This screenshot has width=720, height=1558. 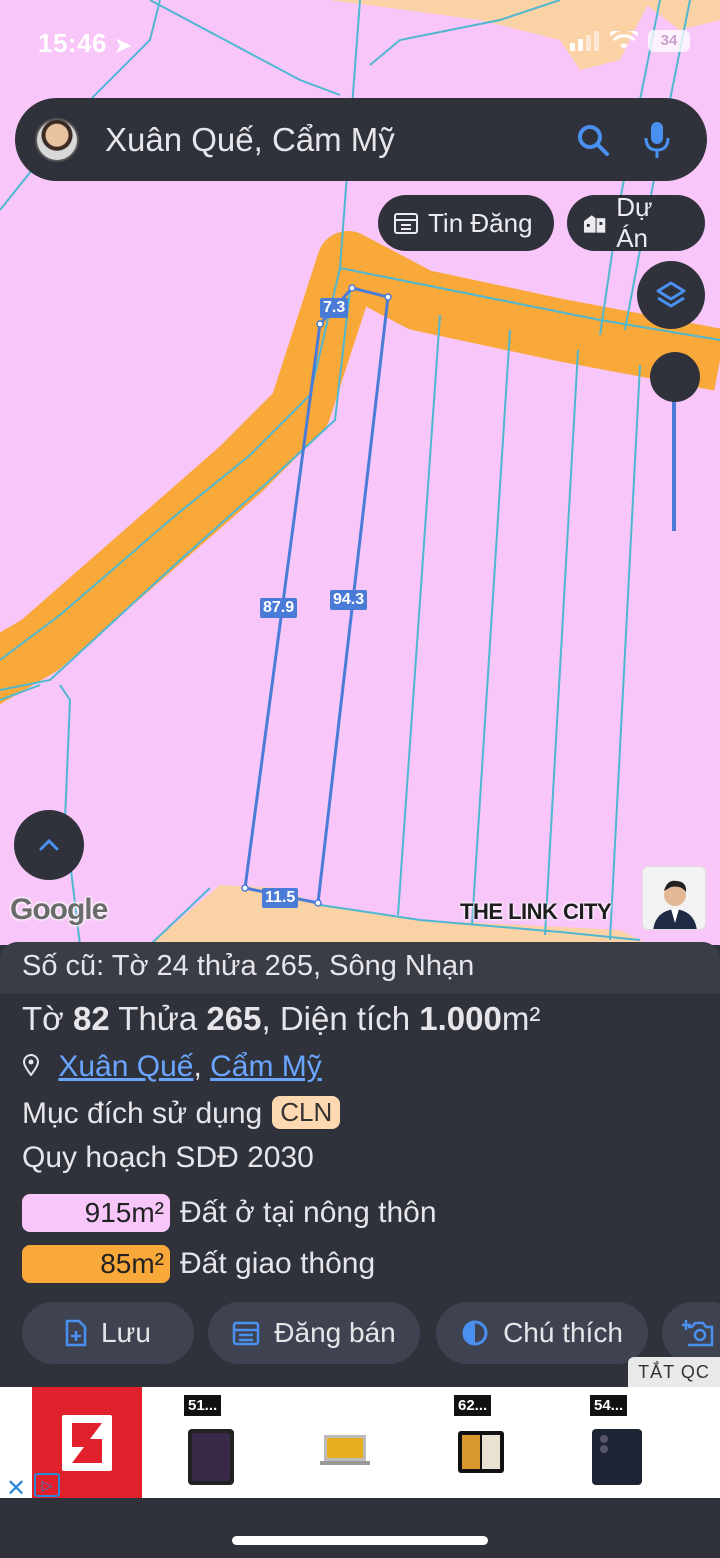 I want to click on laptop-image, so click(x=345, y=1450).